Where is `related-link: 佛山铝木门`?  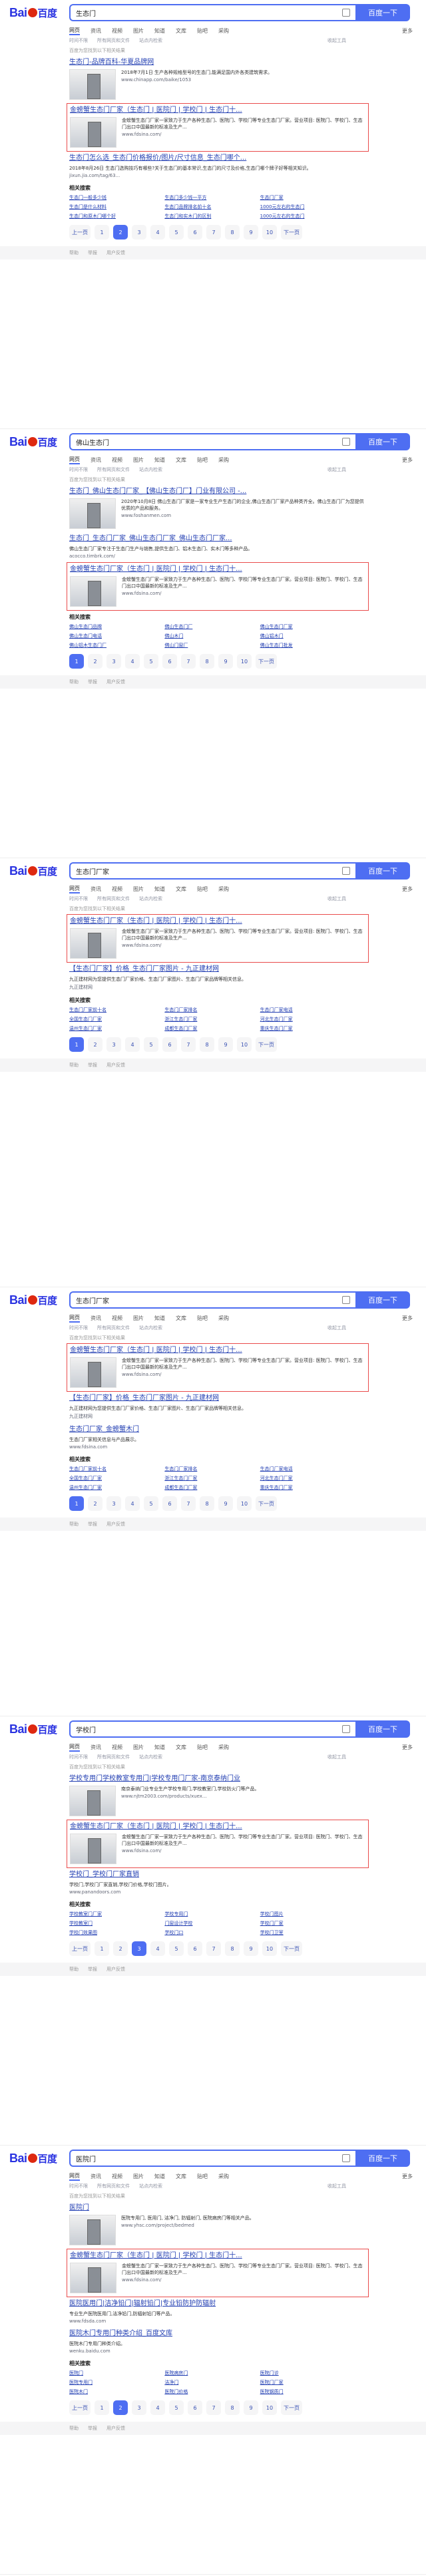 related-link: 佛山铝木门 is located at coordinates (304, 636).